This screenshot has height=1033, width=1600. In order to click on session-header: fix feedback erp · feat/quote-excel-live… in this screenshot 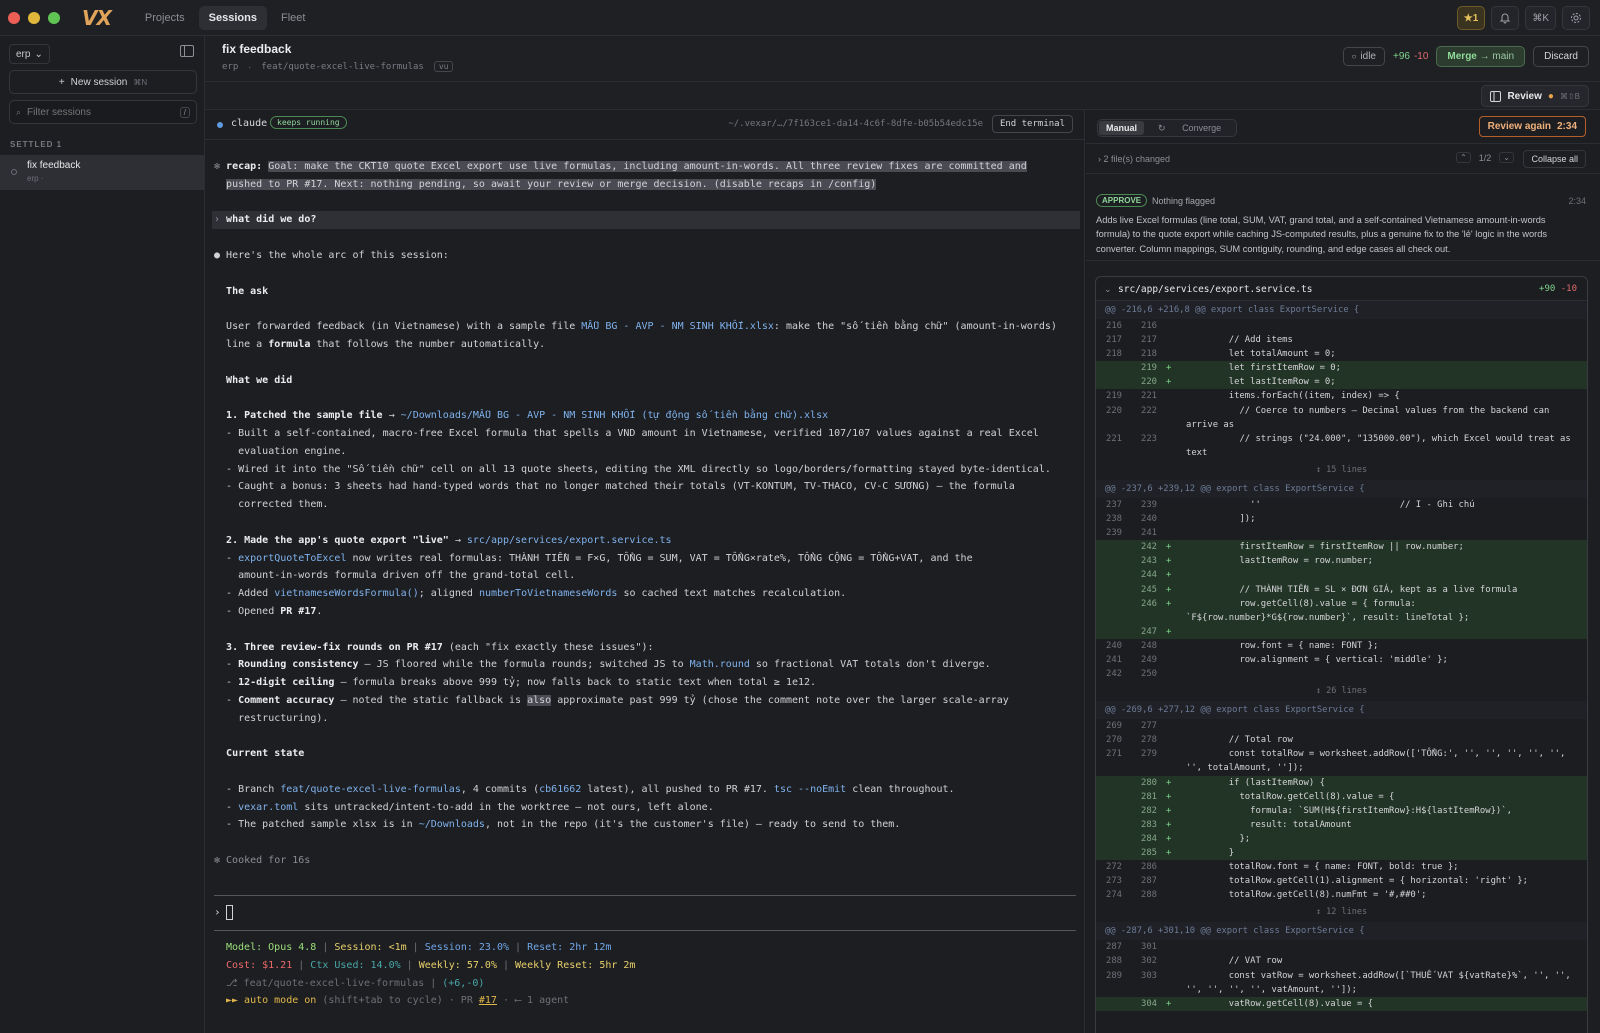, I will do `click(902, 59)`.